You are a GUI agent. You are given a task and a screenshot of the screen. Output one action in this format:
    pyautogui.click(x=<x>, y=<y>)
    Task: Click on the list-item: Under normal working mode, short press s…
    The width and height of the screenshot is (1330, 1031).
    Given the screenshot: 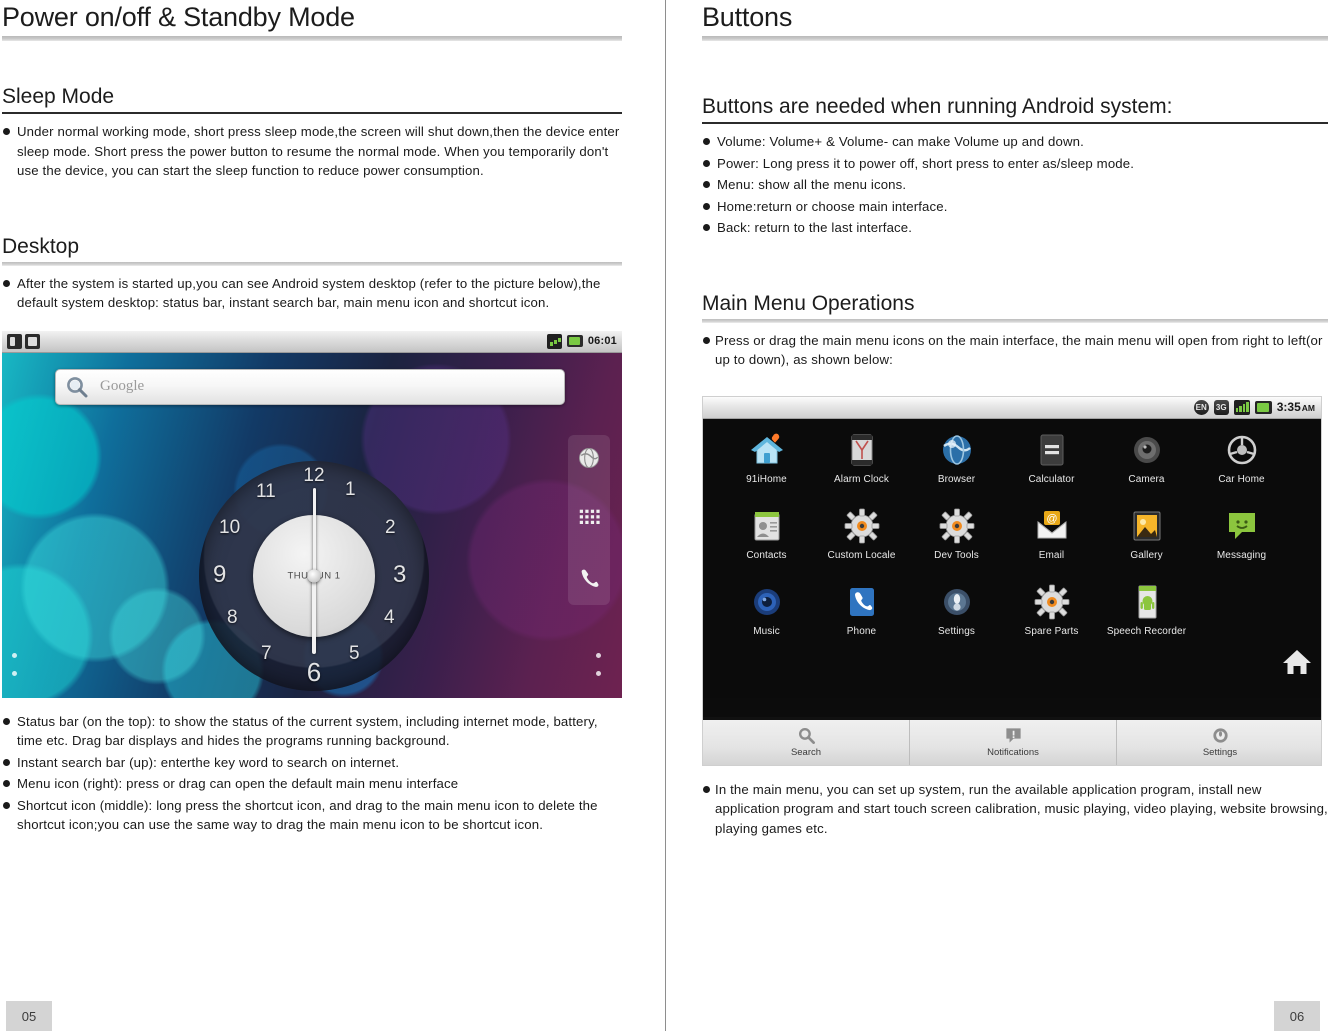 What is the action you would take?
    pyautogui.click(x=312, y=151)
    